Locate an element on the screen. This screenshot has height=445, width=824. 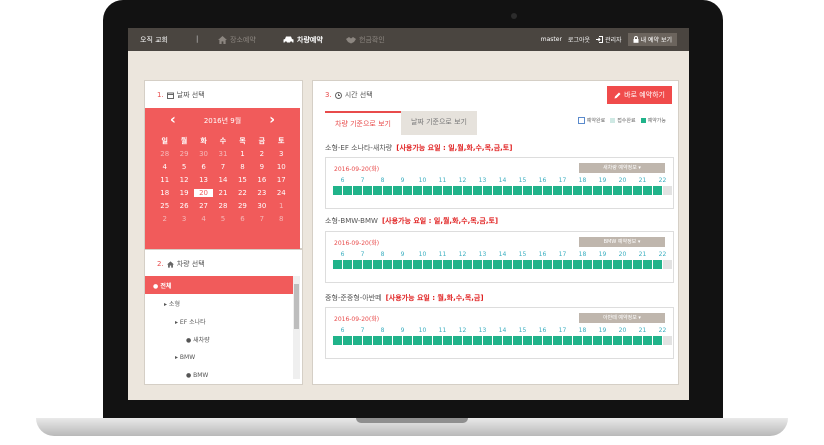
calendar-next-button: › is located at coordinates (272, 120).